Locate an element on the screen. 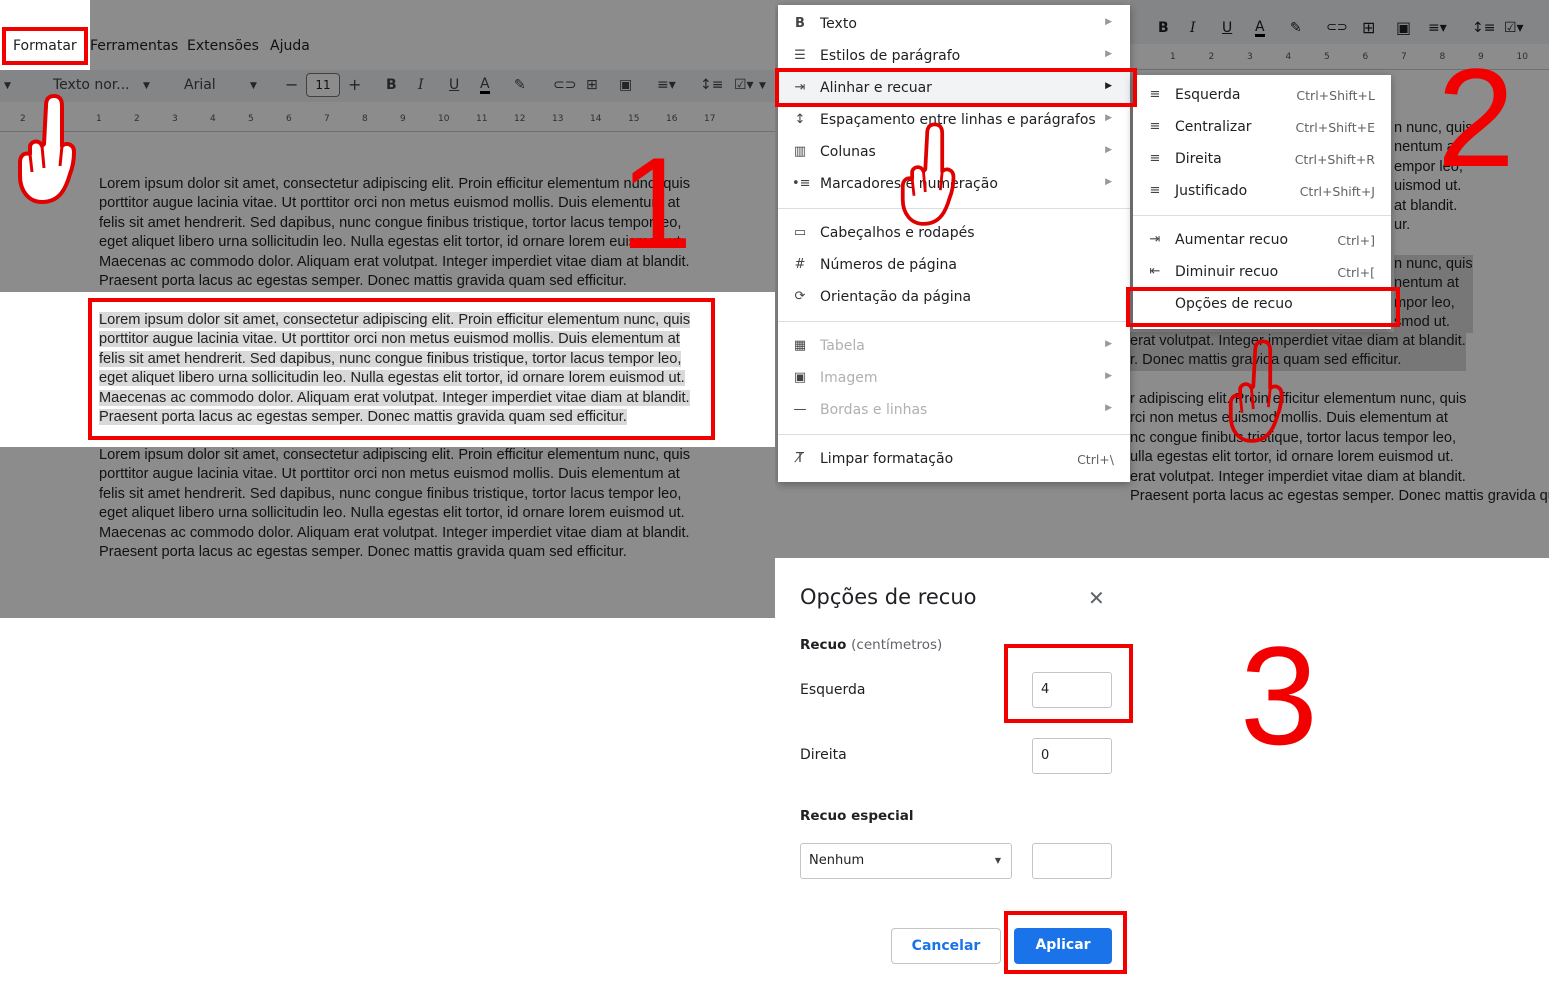 The image size is (1549, 990). clear-format-icon: T̸ is located at coordinates (800, 458).